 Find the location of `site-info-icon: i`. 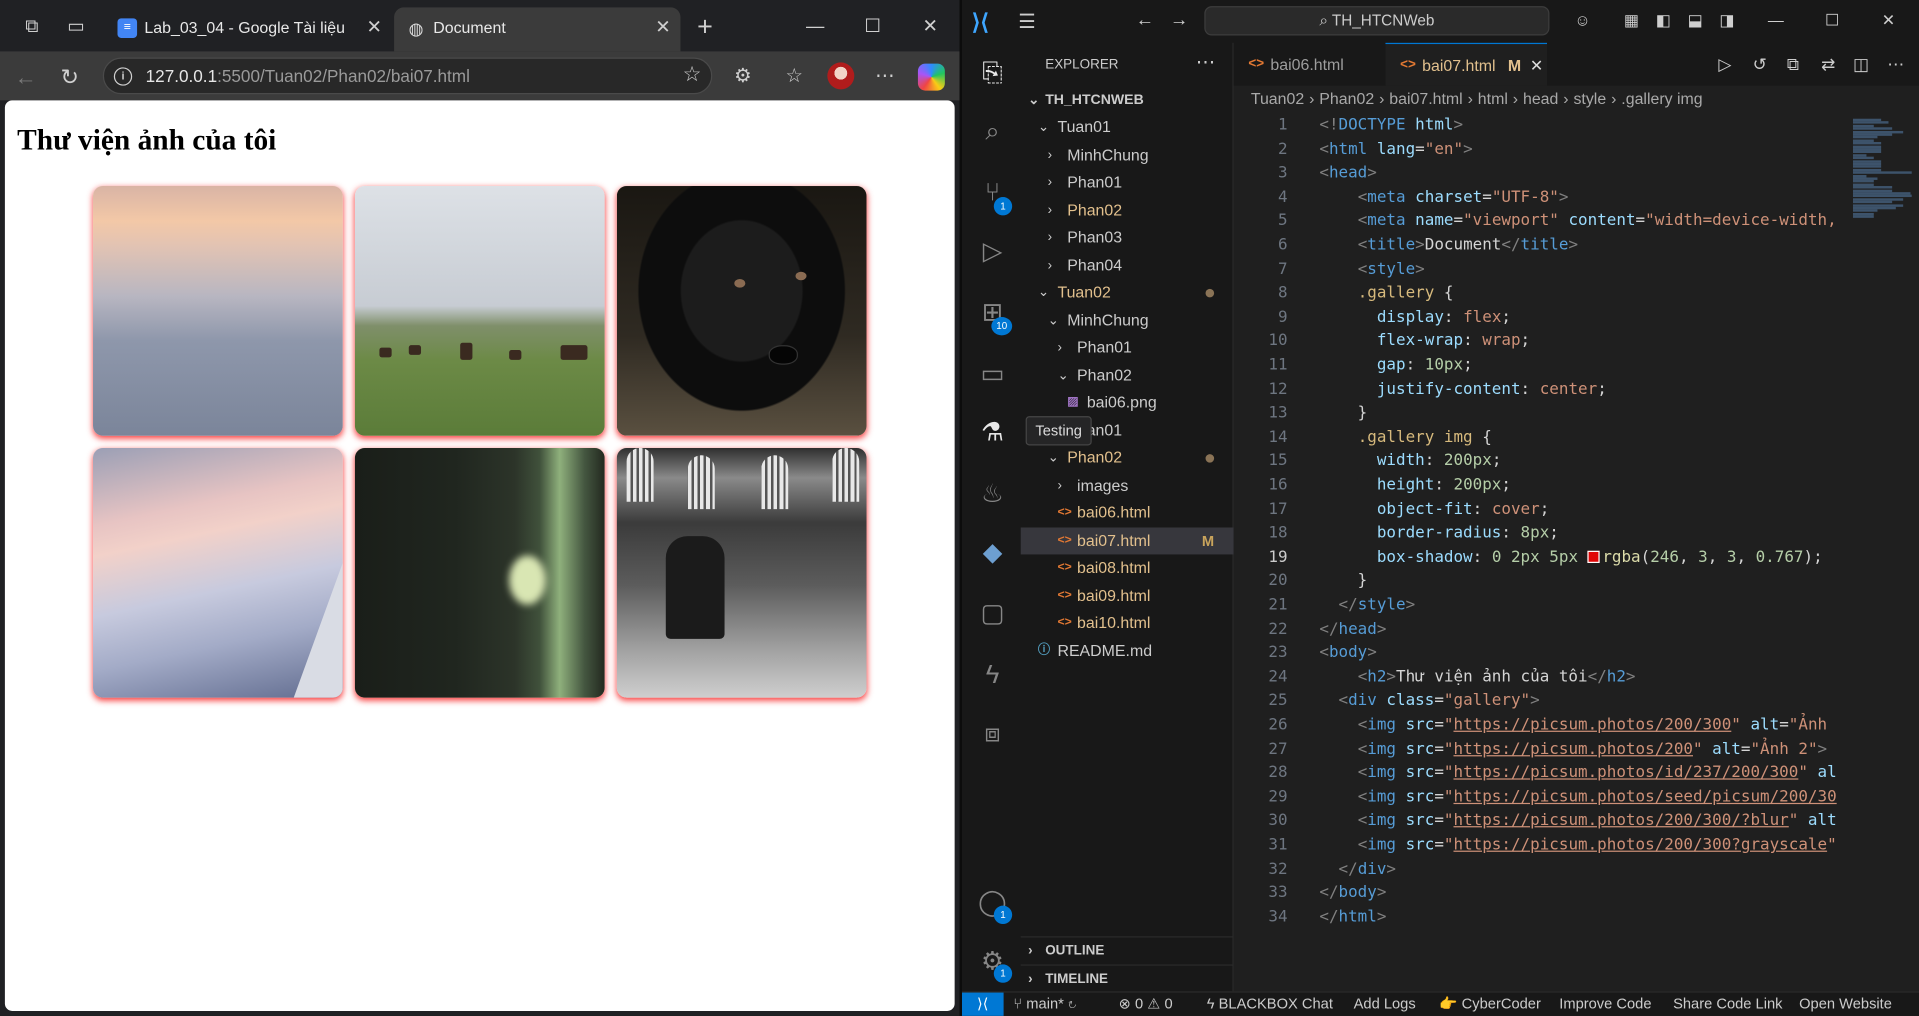

site-info-icon: i is located at coordinates (123, 76).